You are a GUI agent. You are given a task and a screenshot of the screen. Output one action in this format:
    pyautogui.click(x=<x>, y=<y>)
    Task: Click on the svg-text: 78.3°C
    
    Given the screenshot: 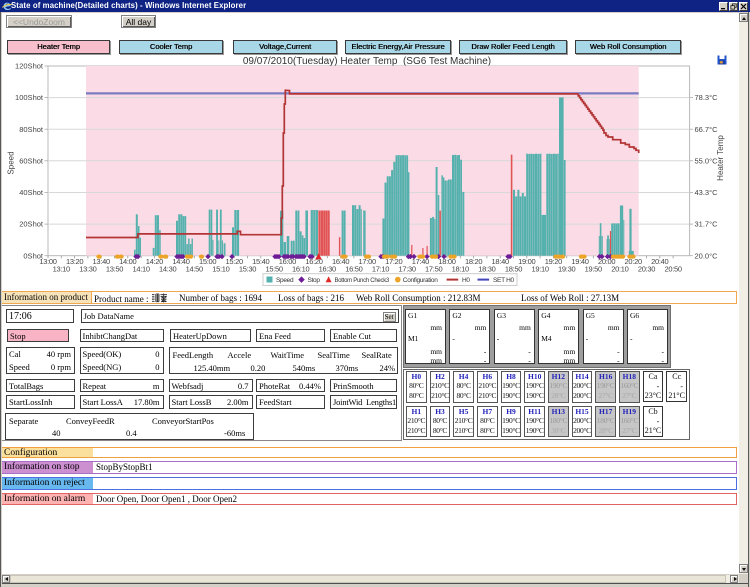 What is the action you would take?
    pyautogui.click(x=707, y=97)
    